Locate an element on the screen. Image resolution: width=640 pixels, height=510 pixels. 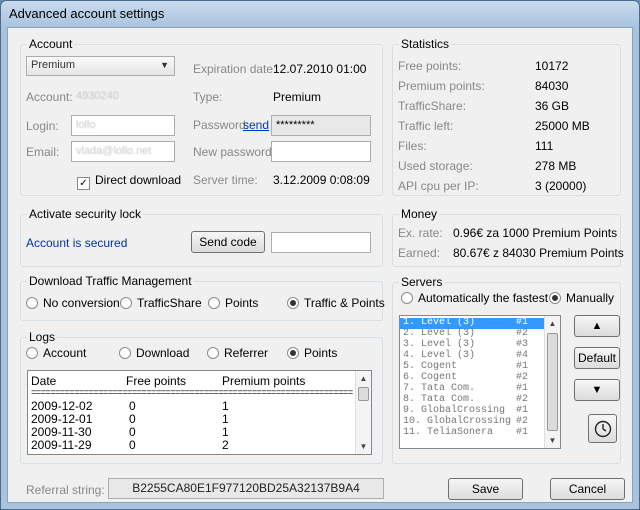
logs-option-referrer: Referrer is located at coordinates (237, 353).